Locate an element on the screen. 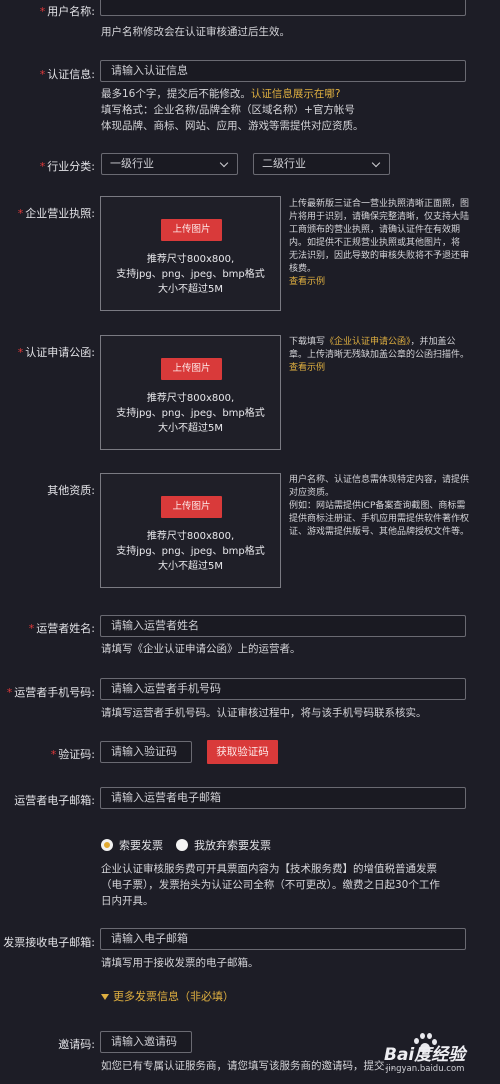 This screenshot has height=1084, width=500. operator-email-label: 运营者电子邮箱: is located at coordinates (54, 800).